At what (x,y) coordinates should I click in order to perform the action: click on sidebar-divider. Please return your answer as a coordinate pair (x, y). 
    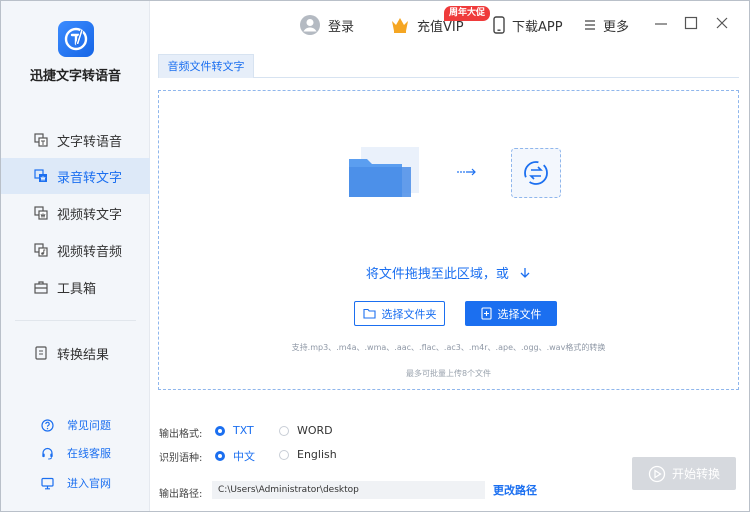
    Looking at the image, I should click on (75, 320).